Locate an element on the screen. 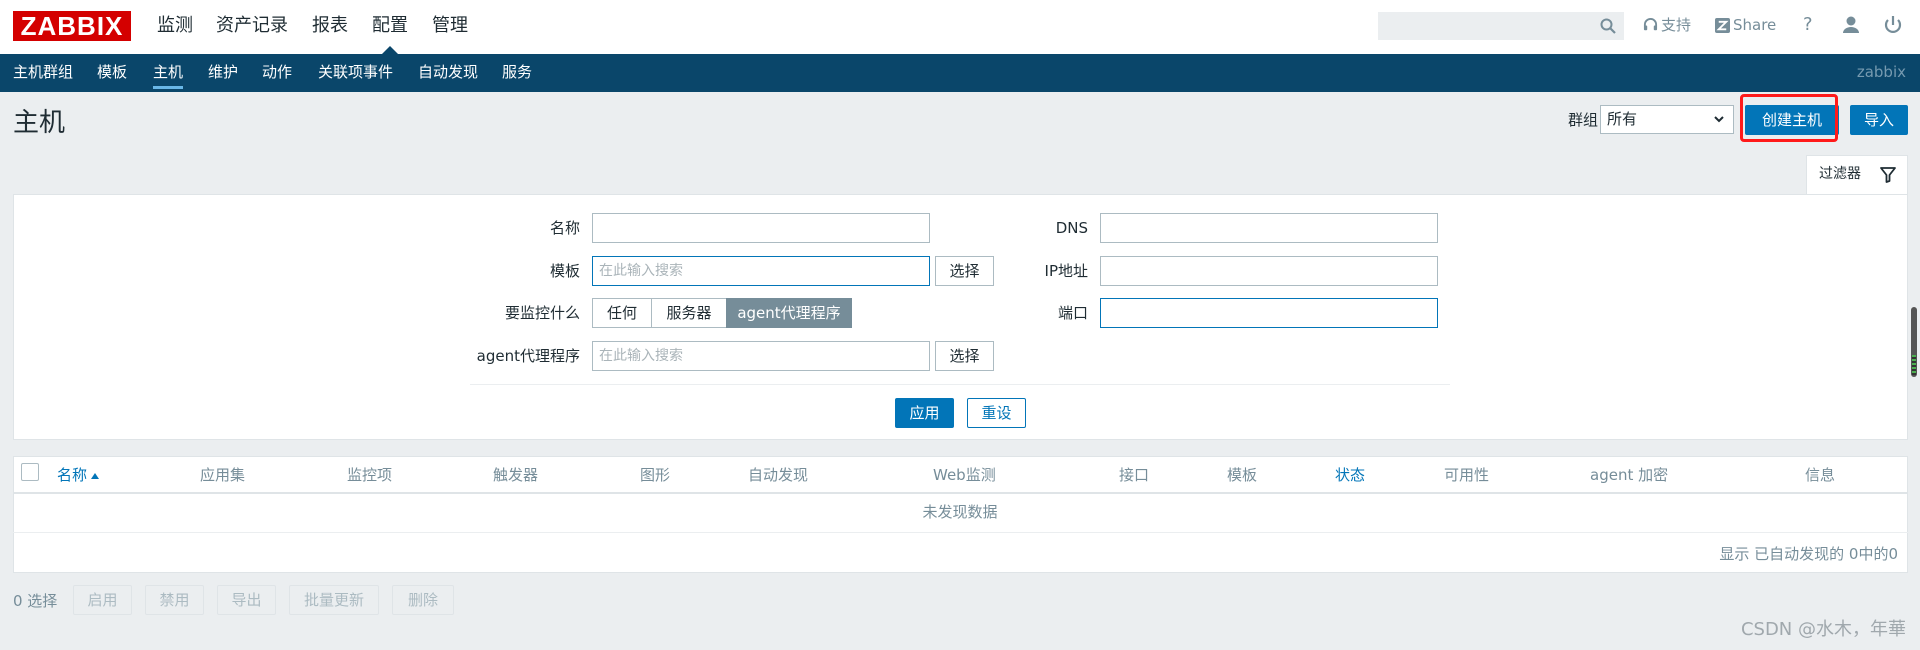  column-discovery-header: 自动发现 is located at coordinates (778, 475).